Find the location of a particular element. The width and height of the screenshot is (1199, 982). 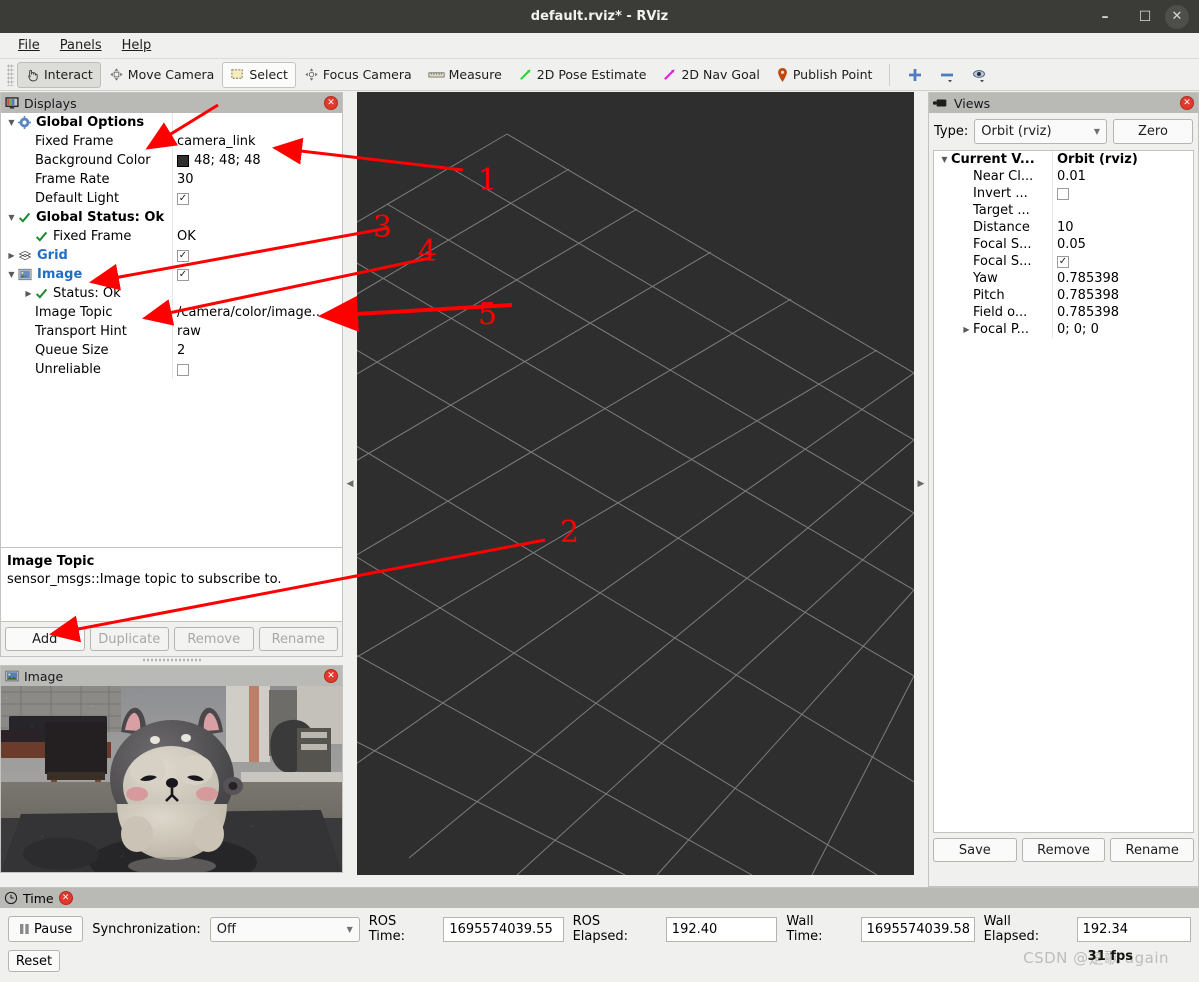

time-panel-close-icon: ✕ is located at coordinates (65, 898).